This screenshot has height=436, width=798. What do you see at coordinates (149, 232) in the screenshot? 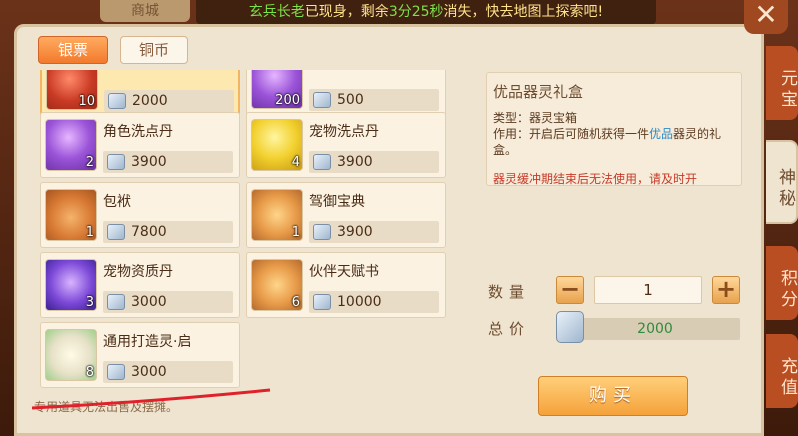
I see `item-price: 7800` at bounding box center [149, 232].